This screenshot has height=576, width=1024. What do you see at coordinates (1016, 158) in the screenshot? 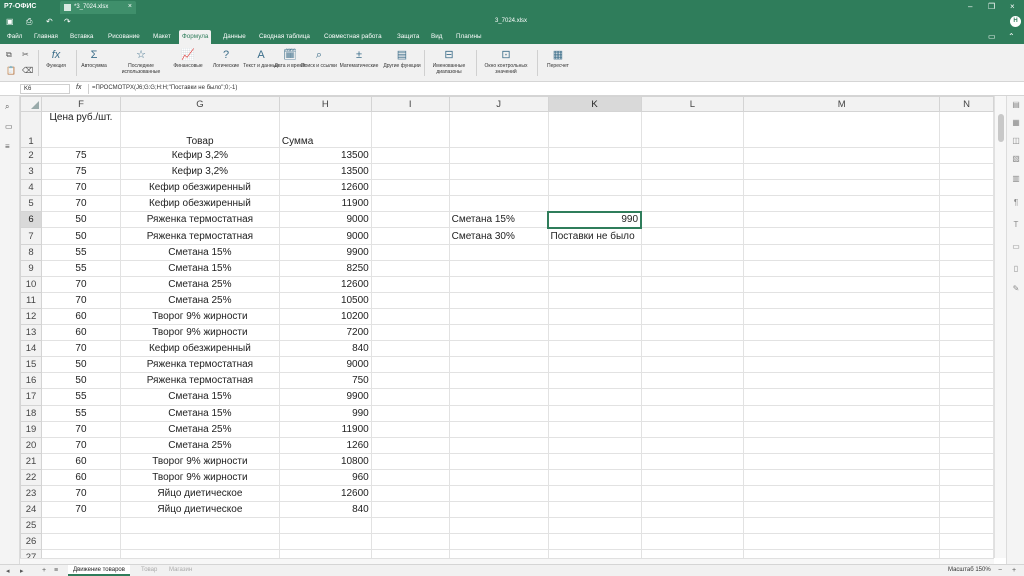
I see `image-settings-icon: ▧` at bounding box center [1016, 158].